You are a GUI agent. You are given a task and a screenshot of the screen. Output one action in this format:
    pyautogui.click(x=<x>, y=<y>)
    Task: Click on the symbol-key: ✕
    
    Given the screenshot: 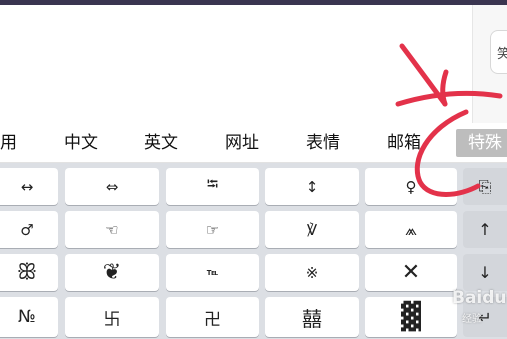 What is the action you would take?
    pyautogui.click(x=411, y=272)
    